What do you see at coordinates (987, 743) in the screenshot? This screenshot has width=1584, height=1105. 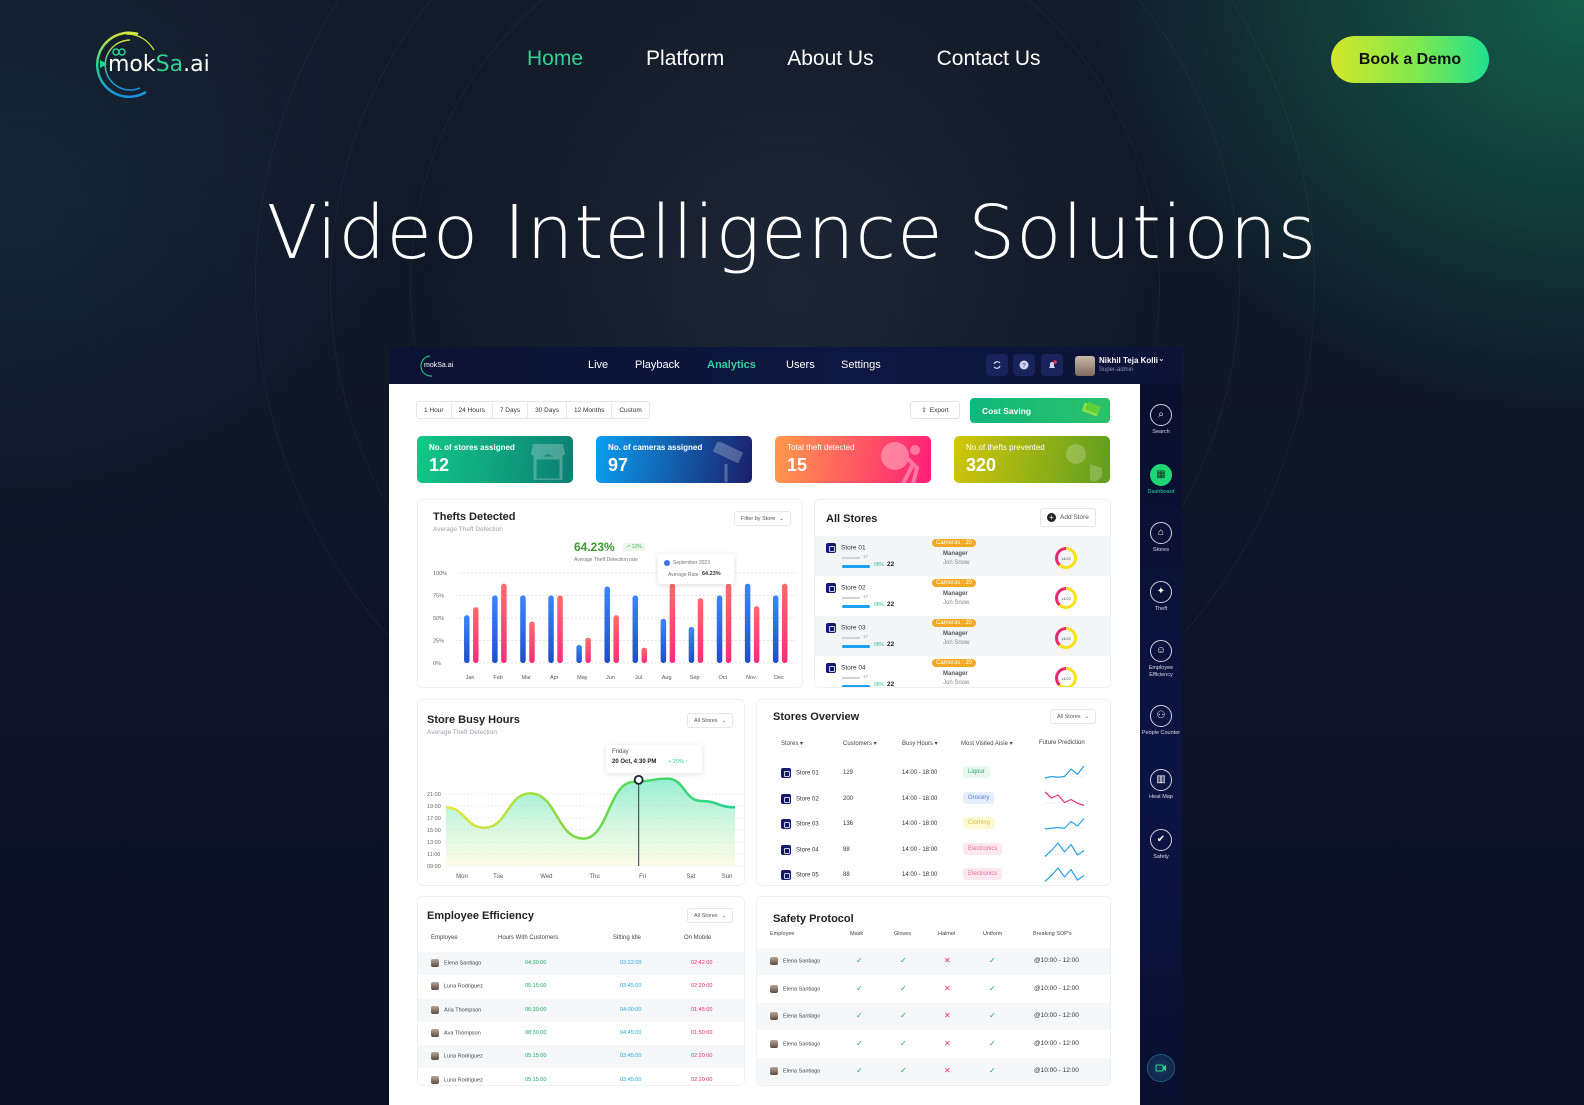 I see `column-header: Most Visited Aisle ▾` at bounding box center [987, 743].